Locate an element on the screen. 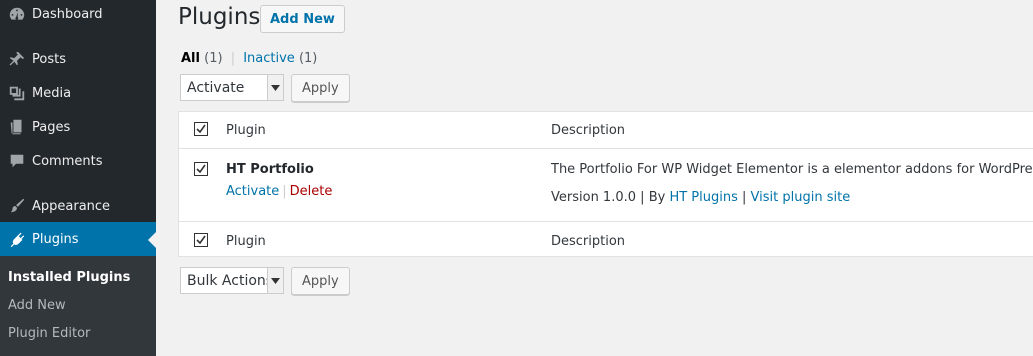 The image size is (1033, 356). filter-all-count: (1) is located at coordinates (213, 58).